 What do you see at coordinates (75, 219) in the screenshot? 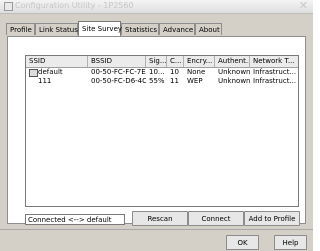
I see `connection-status: Connected <--> default` at bounding box center [75, 219].